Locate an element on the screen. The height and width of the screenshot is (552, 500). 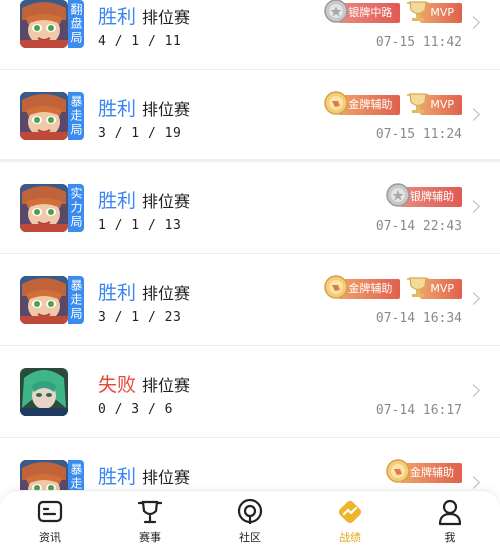
medal-badge: 银牌辅助 is located at coordinates (424, 195).